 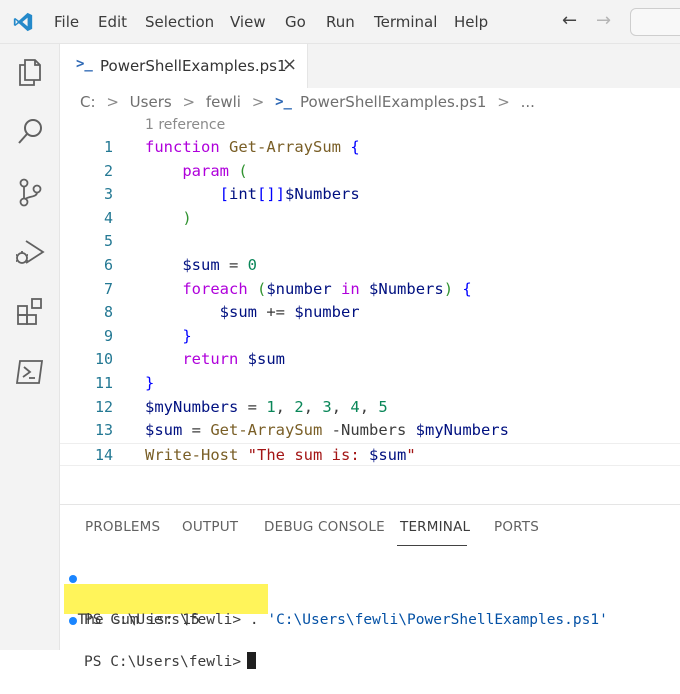 What do you see at coordinates (30, 72) in the screenshot?
I see `explorer-icon` at bounding box center [30, 72].